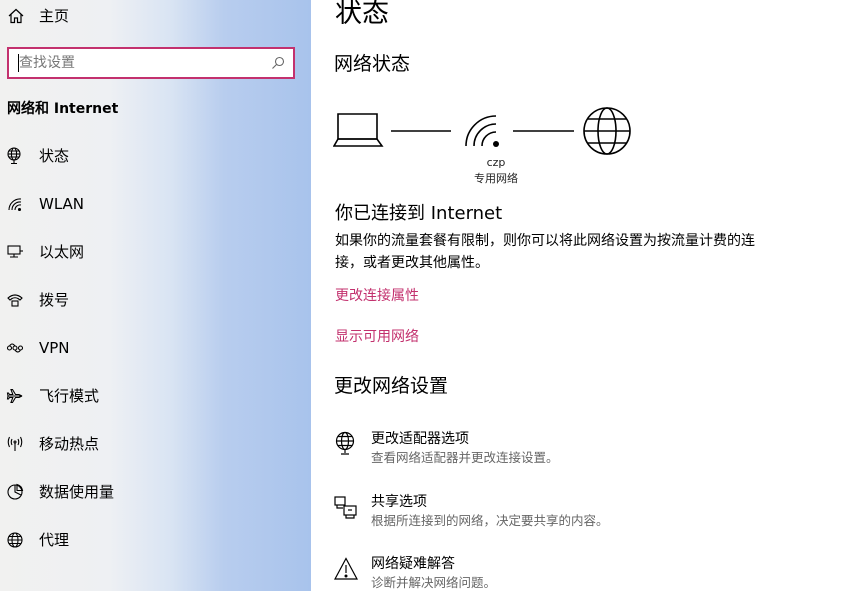  I want to click on sidebar-item-label: 拨号, so click(54, 300).